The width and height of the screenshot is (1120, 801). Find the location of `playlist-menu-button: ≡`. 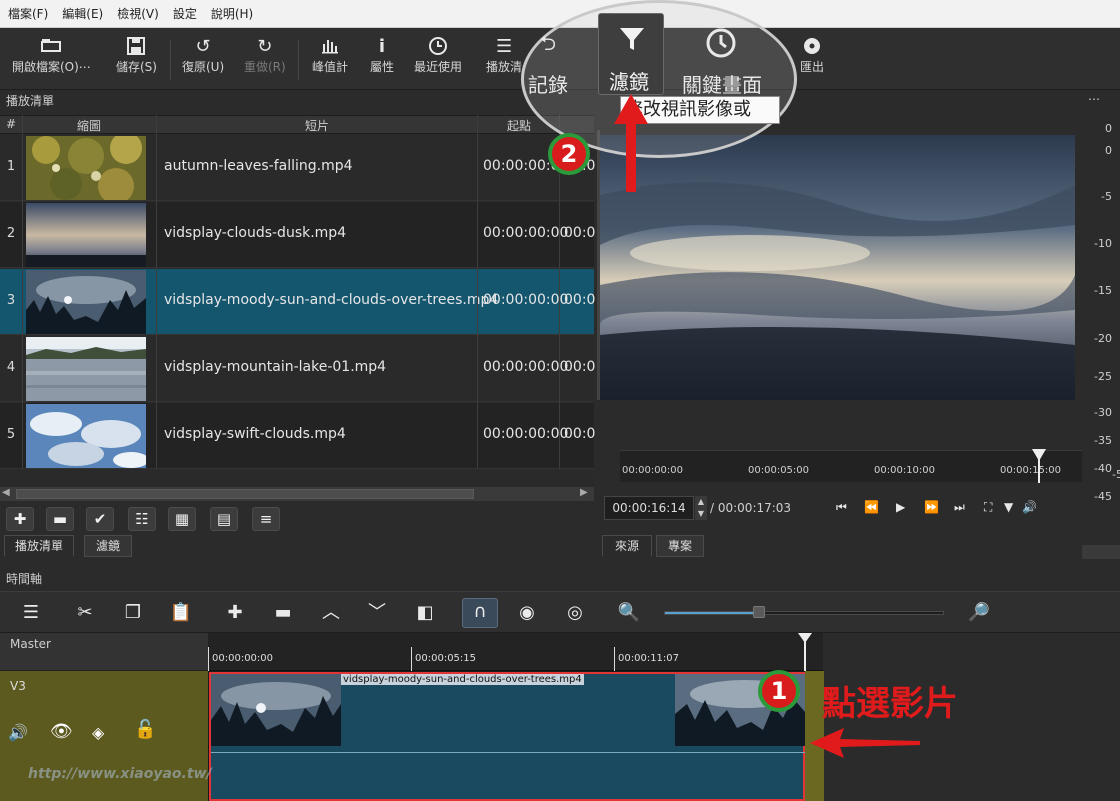

playlist-menu-button: ≡ is located at coordinates (266, 519).